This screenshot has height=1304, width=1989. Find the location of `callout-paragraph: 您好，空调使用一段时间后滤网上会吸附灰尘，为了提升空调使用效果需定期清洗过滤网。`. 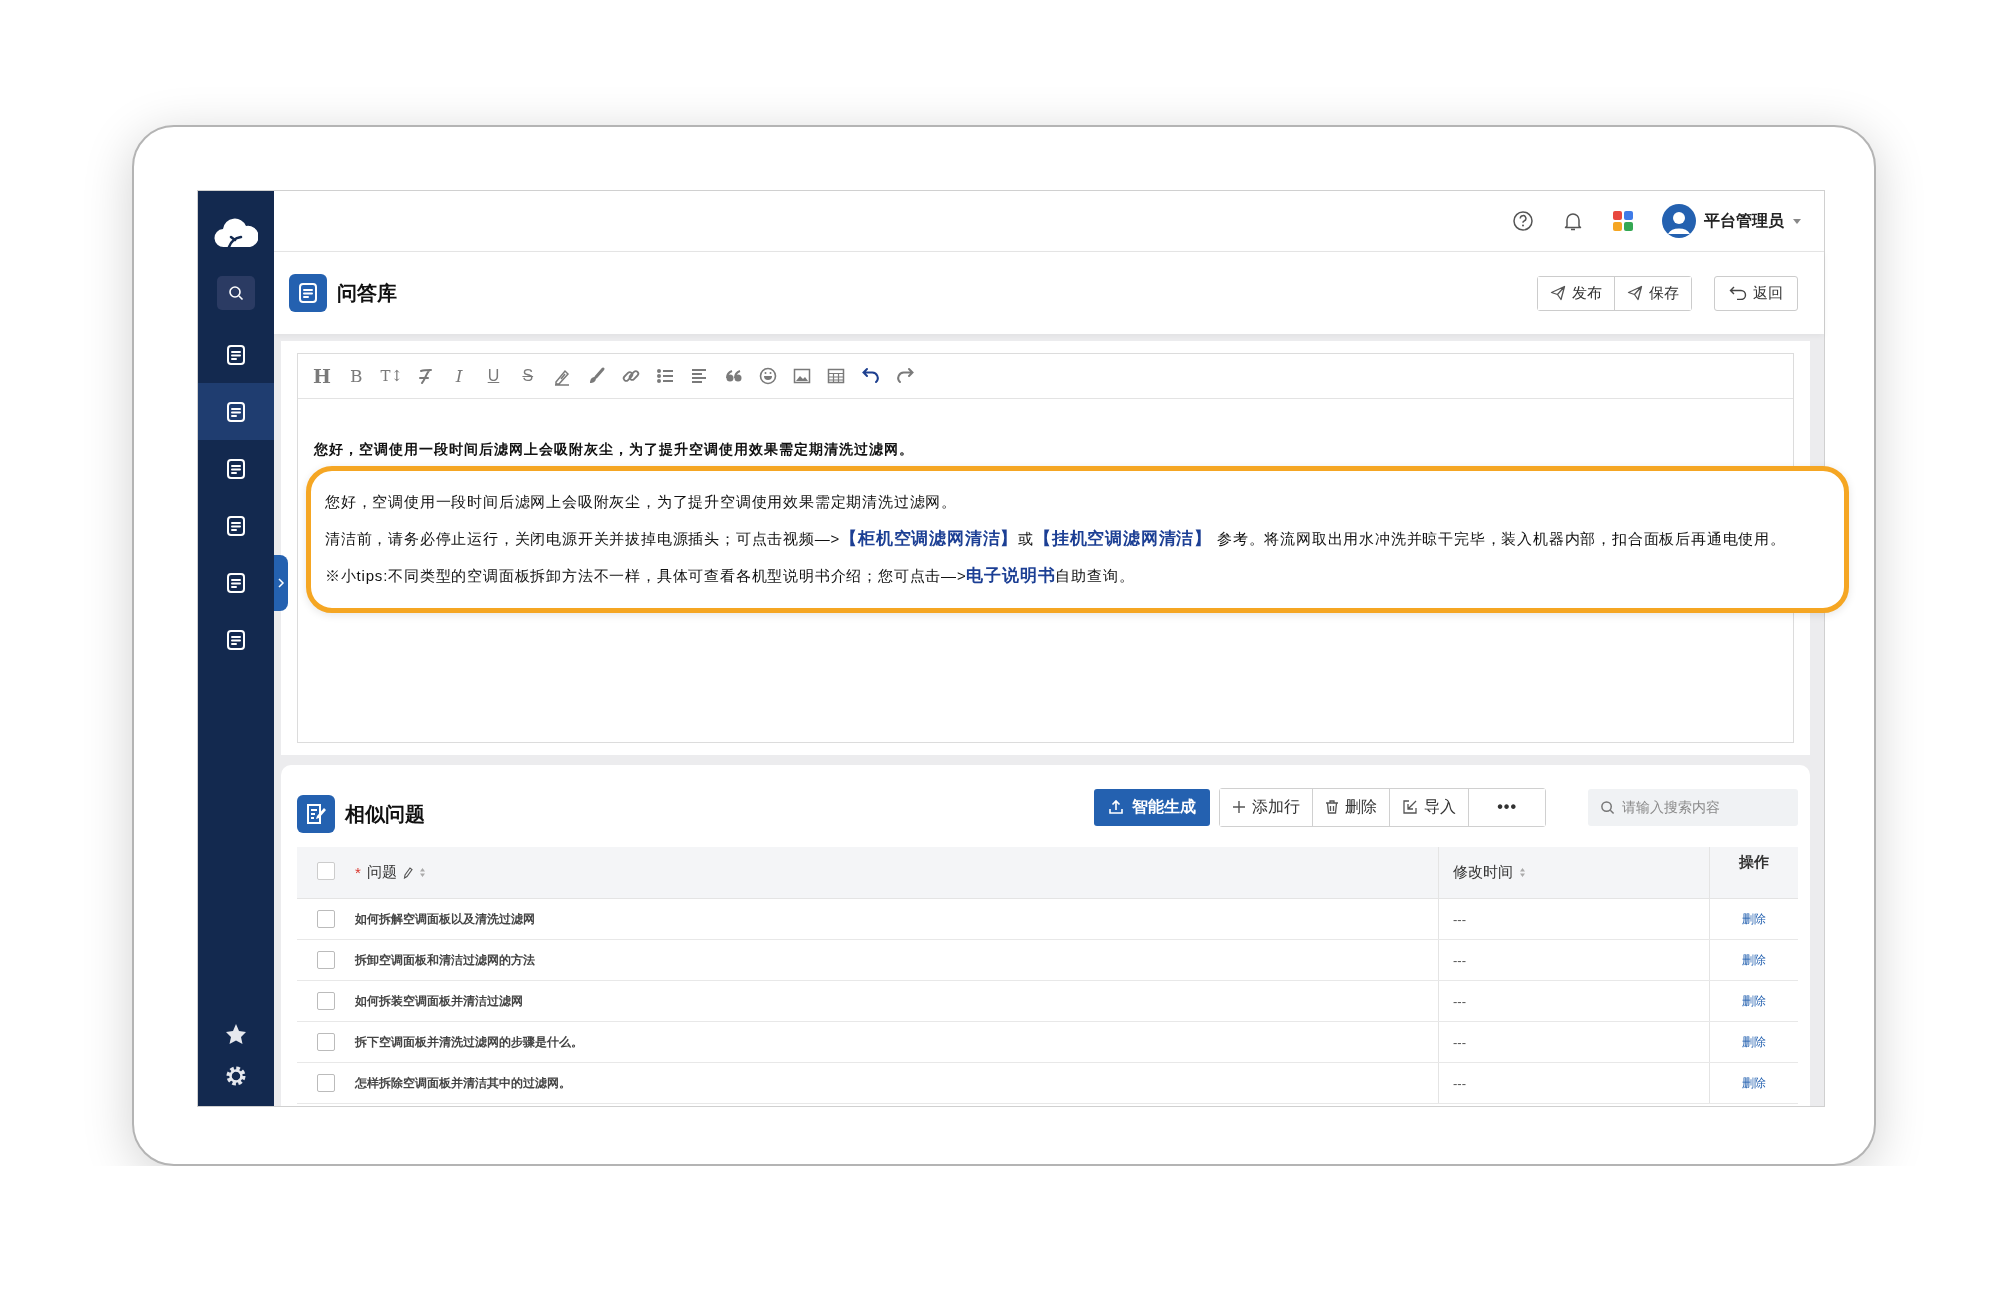

callout-paragraph: 您好，空调使用一段时间后滤网上会吸附灰尘，为了提升空调使用效果需定期清洗过滤网。 is located at coordinates (641, 502).